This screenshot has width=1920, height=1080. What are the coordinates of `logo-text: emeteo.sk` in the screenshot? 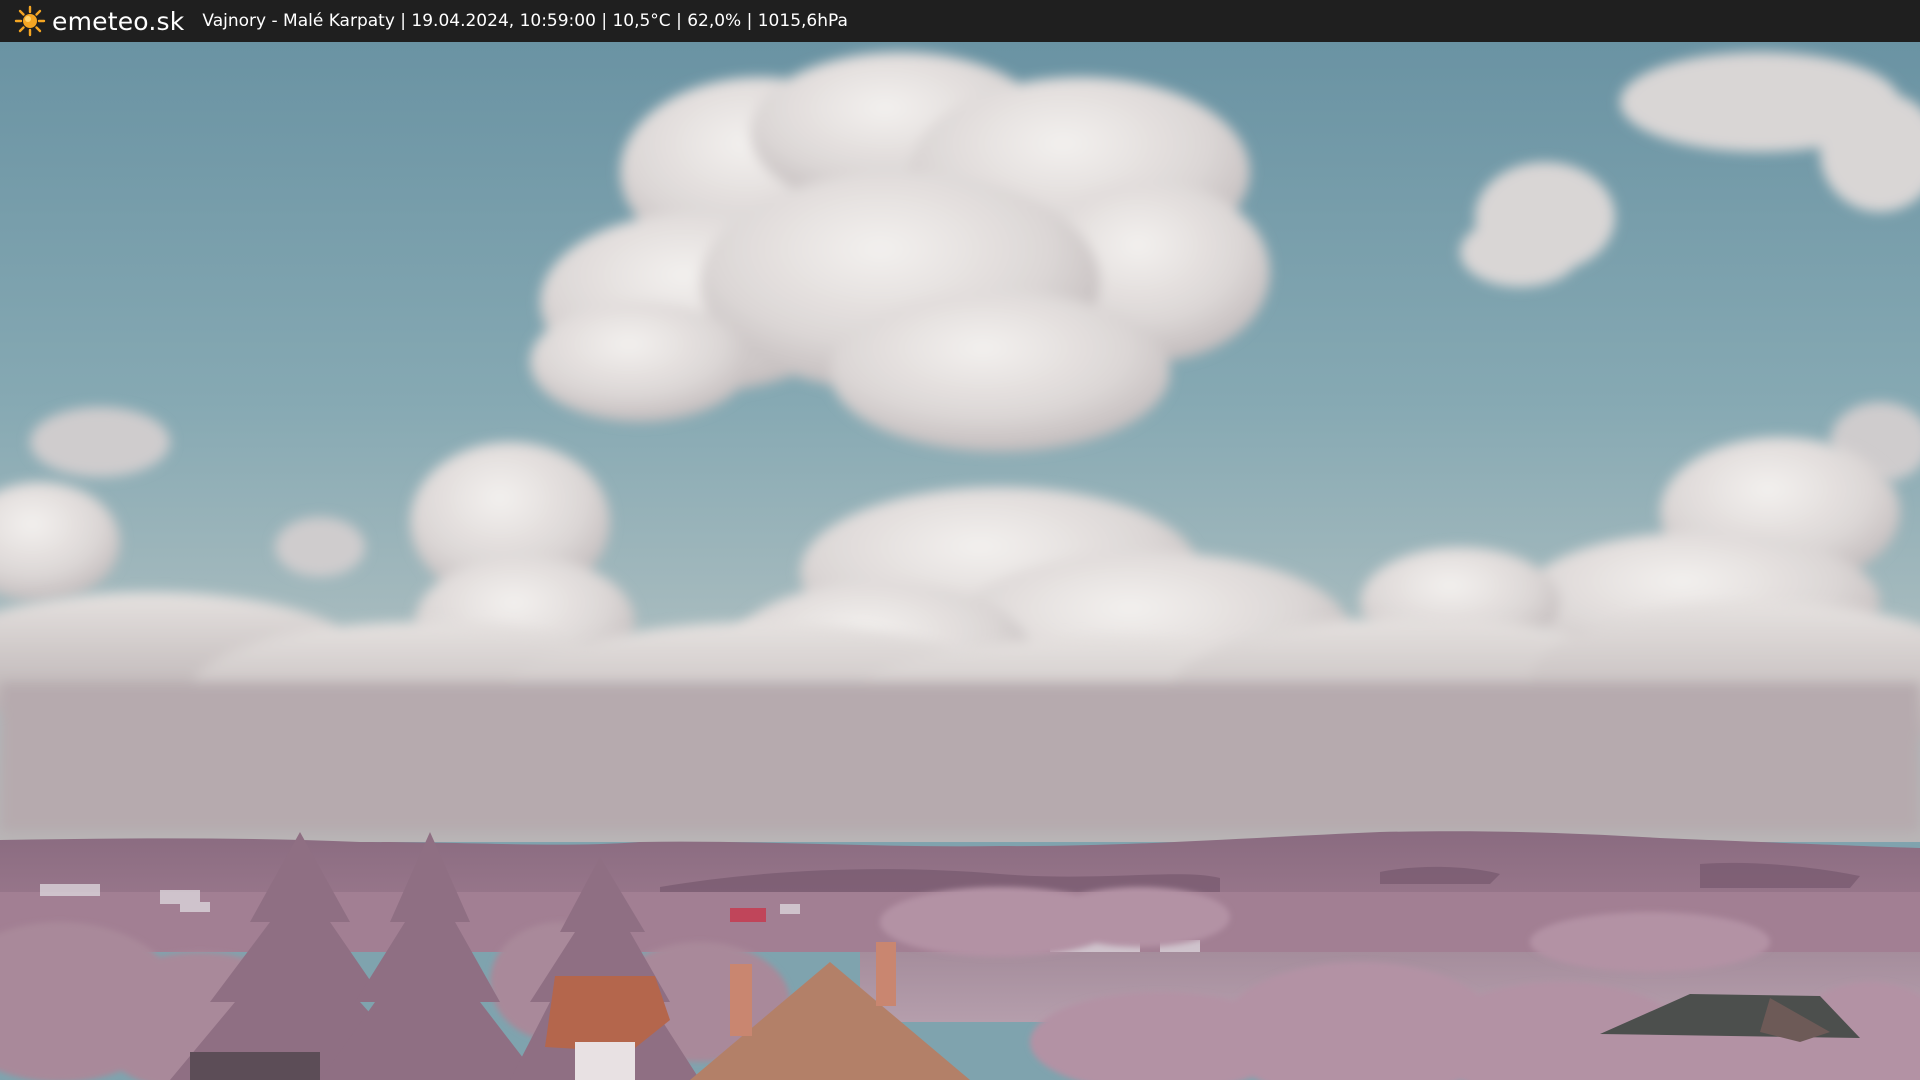 It's located at (118, 21).